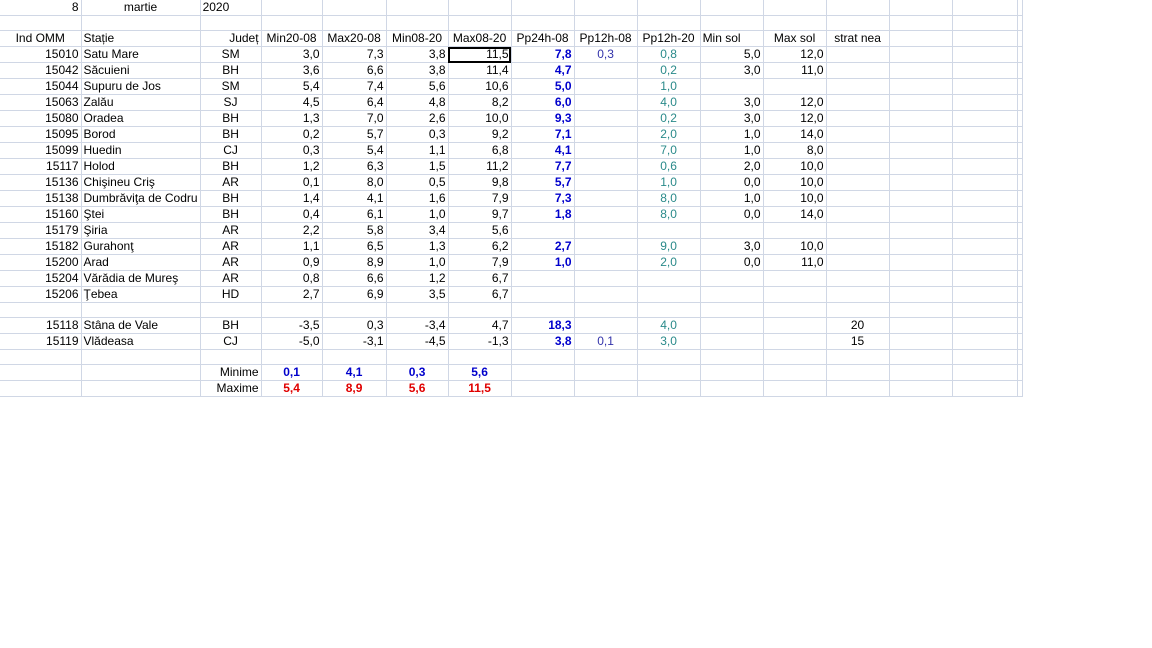 Image resolution: width=1152 pixels, height=648 pixels. I want to click on cell: 1,0, so click(732, 134).